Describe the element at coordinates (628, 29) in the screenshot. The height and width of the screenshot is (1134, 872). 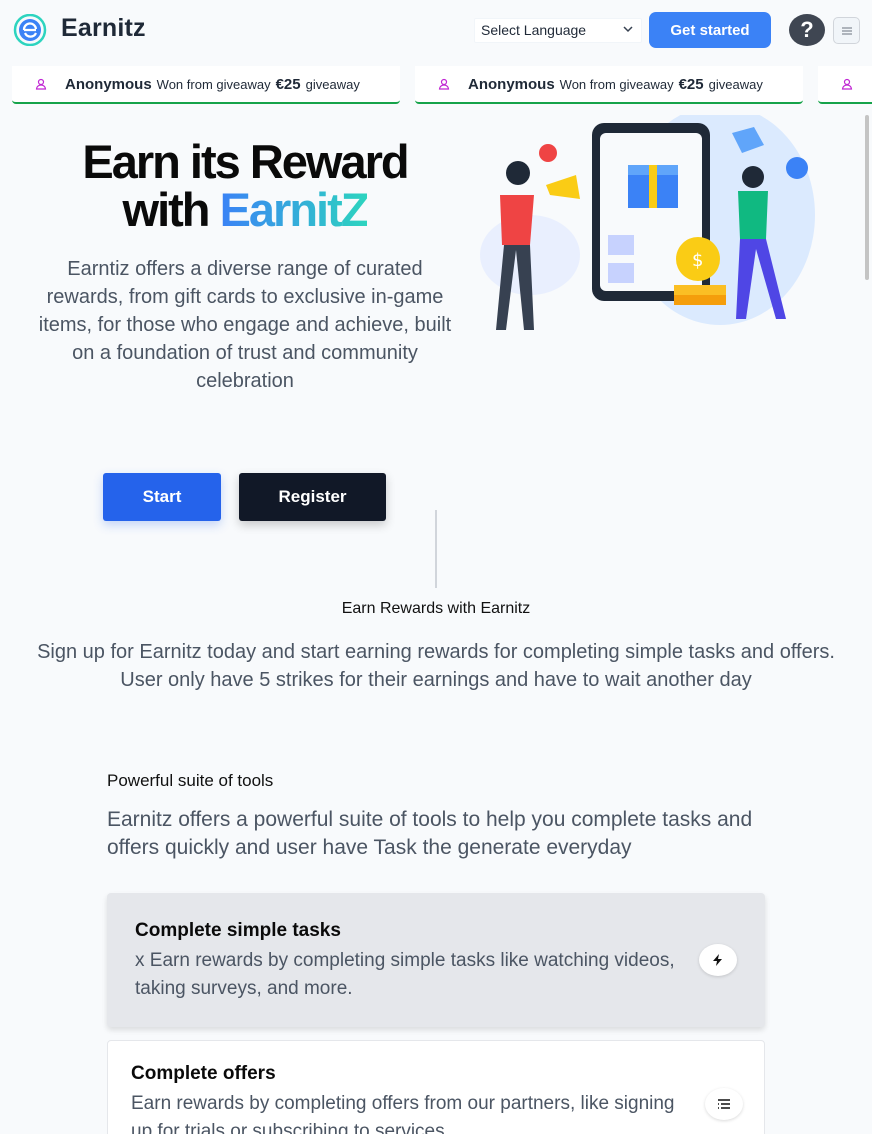
I see `chevron-down-icon` at that location.